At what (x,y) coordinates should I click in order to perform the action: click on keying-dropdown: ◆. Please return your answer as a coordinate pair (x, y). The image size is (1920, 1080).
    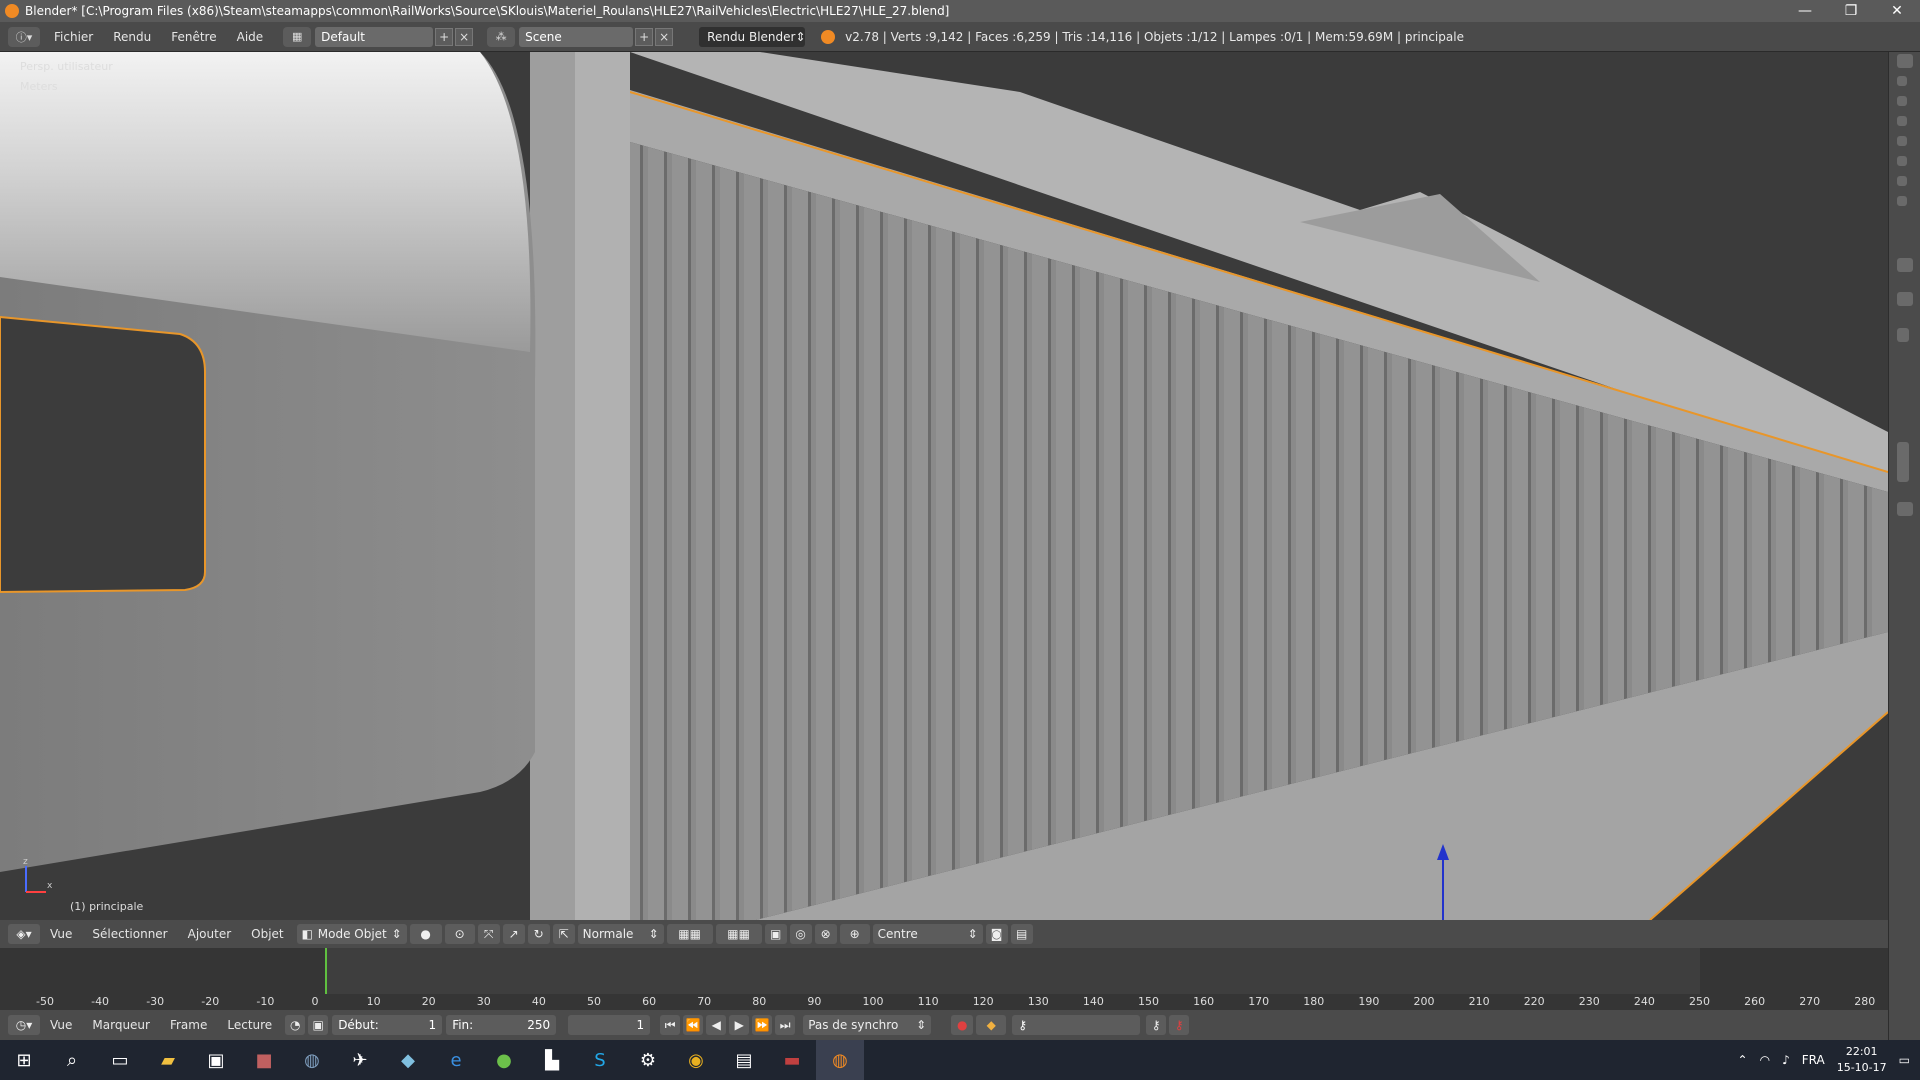
    Looking at the image, I should click on (991, 1025).